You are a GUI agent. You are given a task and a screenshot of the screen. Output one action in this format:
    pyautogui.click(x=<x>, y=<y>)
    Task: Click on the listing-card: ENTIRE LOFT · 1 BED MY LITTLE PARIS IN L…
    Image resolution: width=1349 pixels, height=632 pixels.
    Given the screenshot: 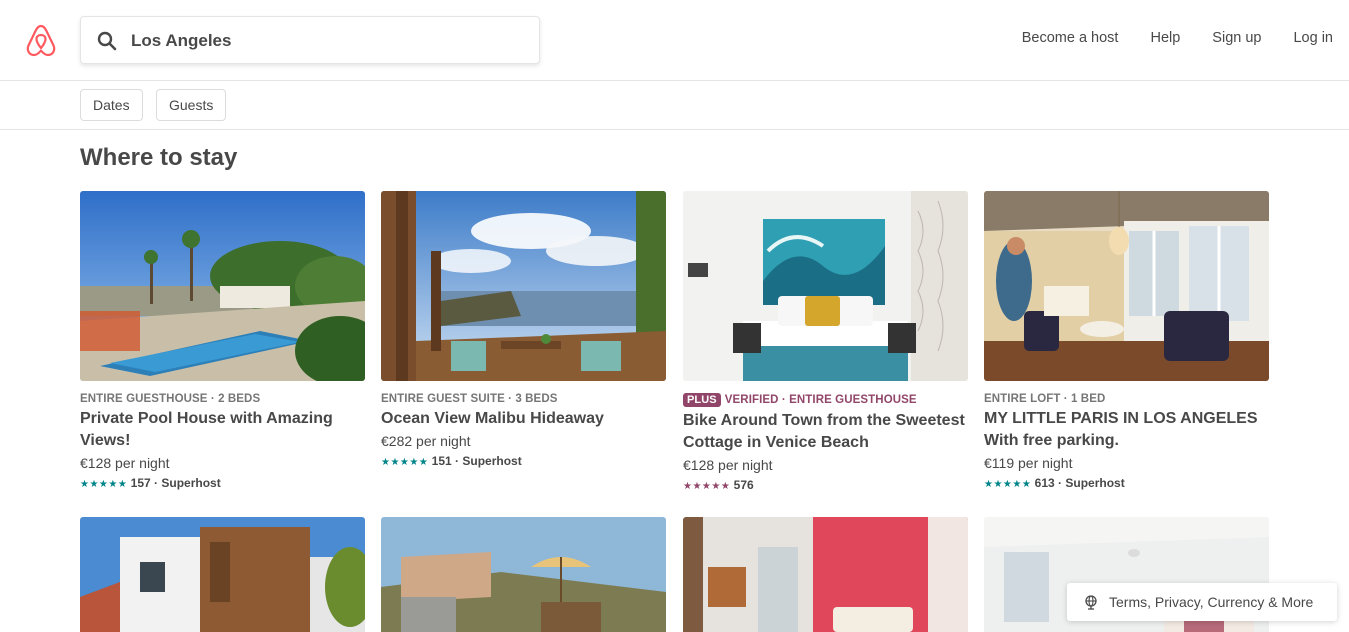 What is the action you would take?
    pyautogui.click(x=1126, y=340)
    